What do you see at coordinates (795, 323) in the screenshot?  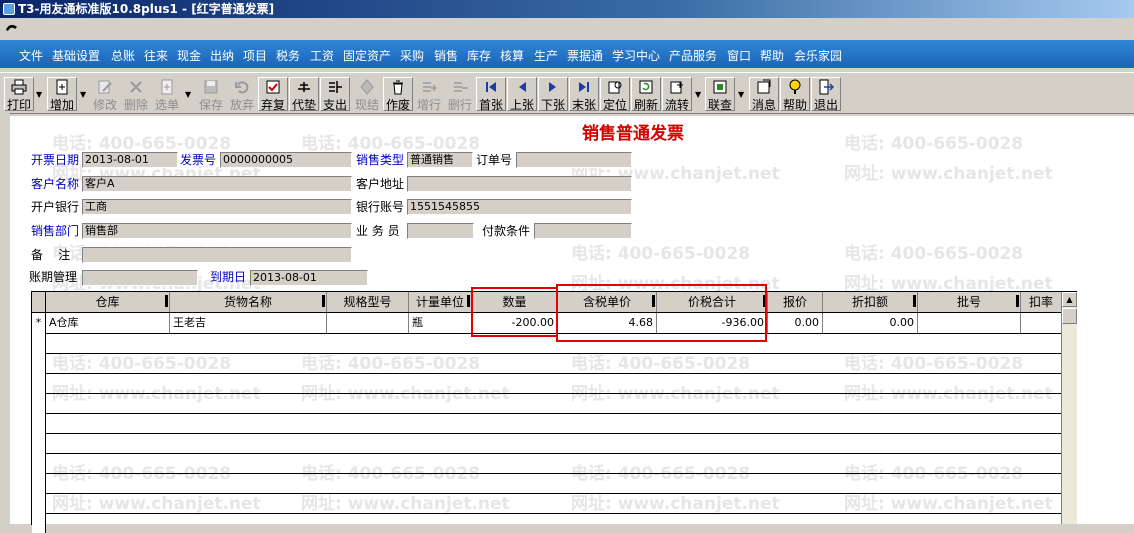 I see `cell-quote: 0.00` at bounding box center [795, 323].